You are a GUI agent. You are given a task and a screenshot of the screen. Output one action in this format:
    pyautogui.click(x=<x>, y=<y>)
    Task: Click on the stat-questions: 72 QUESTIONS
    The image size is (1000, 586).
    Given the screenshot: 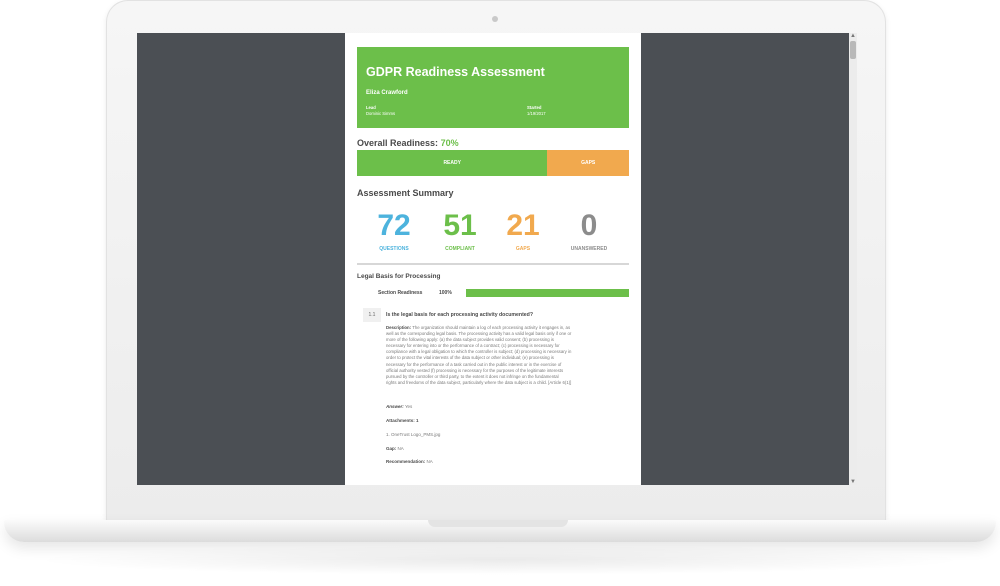 What is the action you would take?
    pyautogui.click(x=394, y=230)
    